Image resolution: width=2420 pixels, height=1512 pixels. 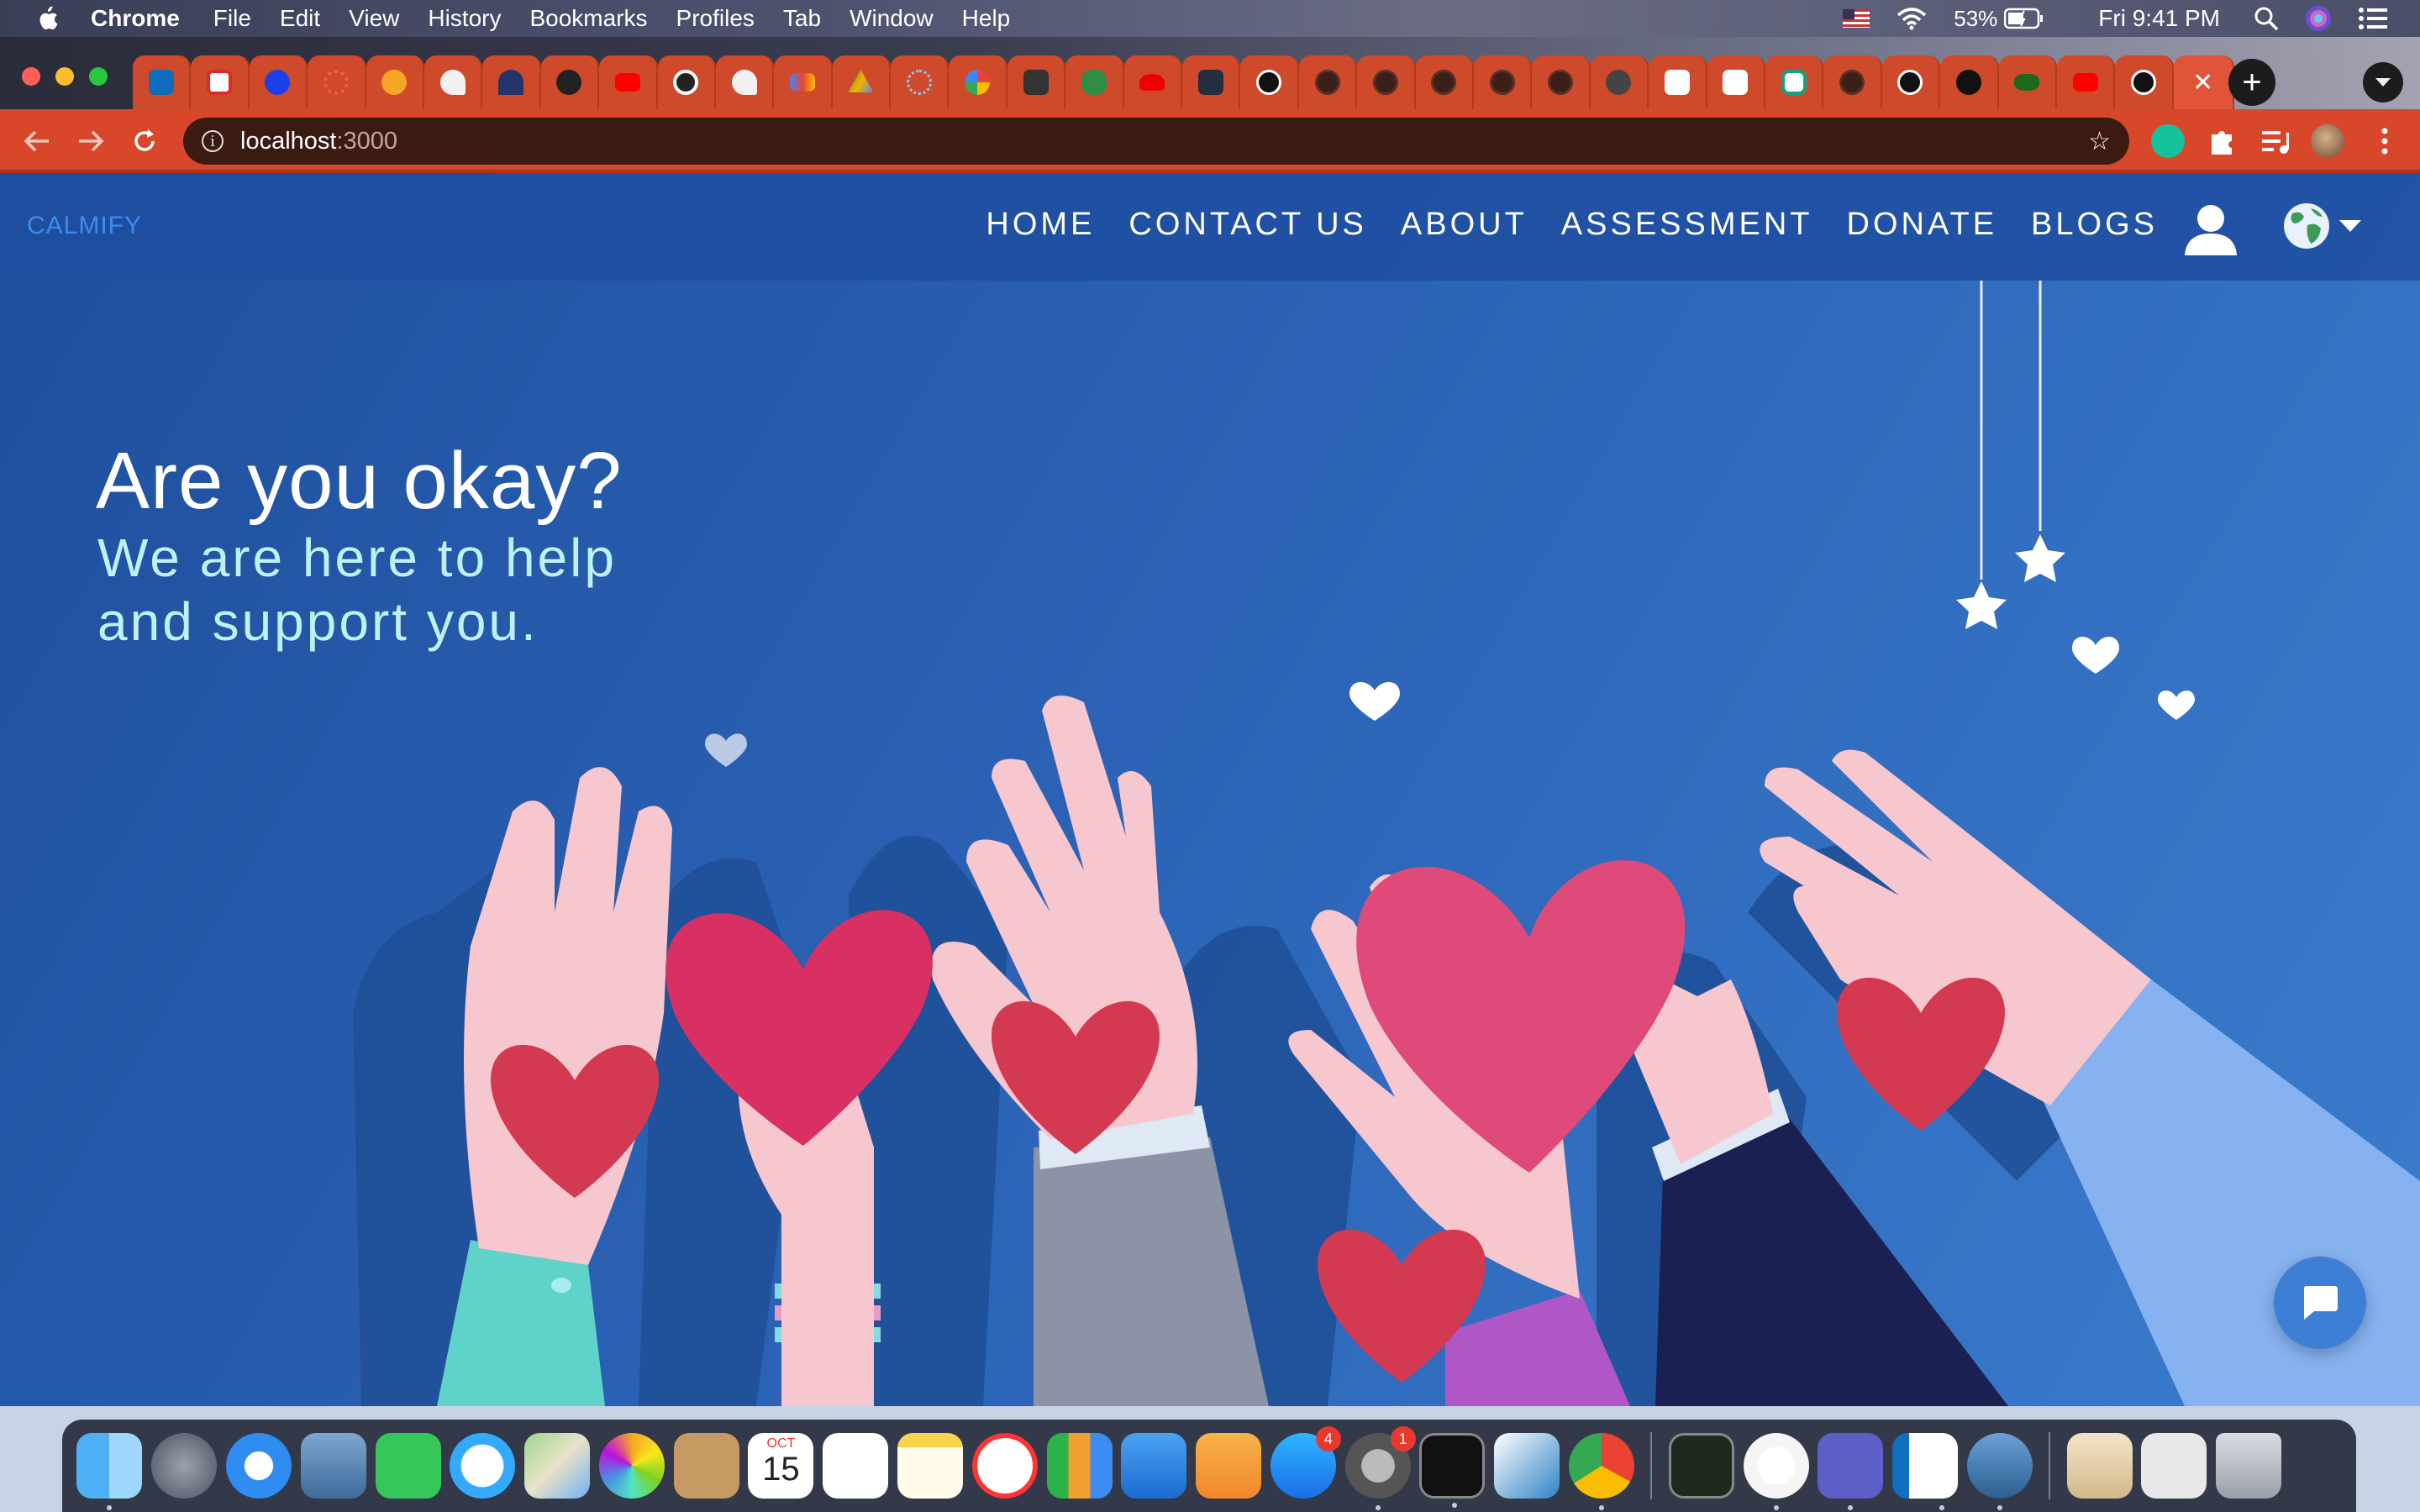 What do you see at coordinates (2318, 18) in the screenshot?
I see `siri-icon` at bounding box center [2318, 18].